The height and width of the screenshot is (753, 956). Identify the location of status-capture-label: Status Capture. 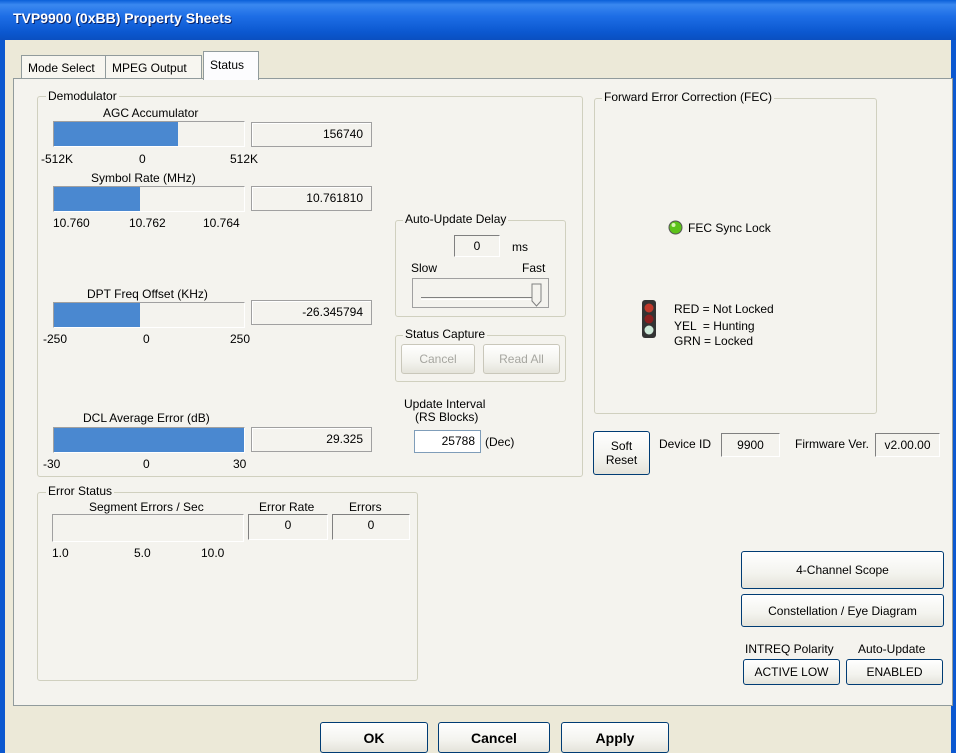
(445, 334).